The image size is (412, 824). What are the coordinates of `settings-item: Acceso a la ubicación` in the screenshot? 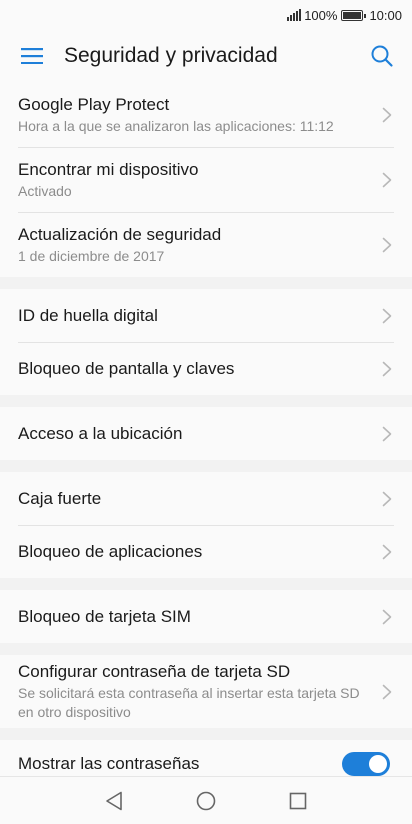 It's located at (206, 433).